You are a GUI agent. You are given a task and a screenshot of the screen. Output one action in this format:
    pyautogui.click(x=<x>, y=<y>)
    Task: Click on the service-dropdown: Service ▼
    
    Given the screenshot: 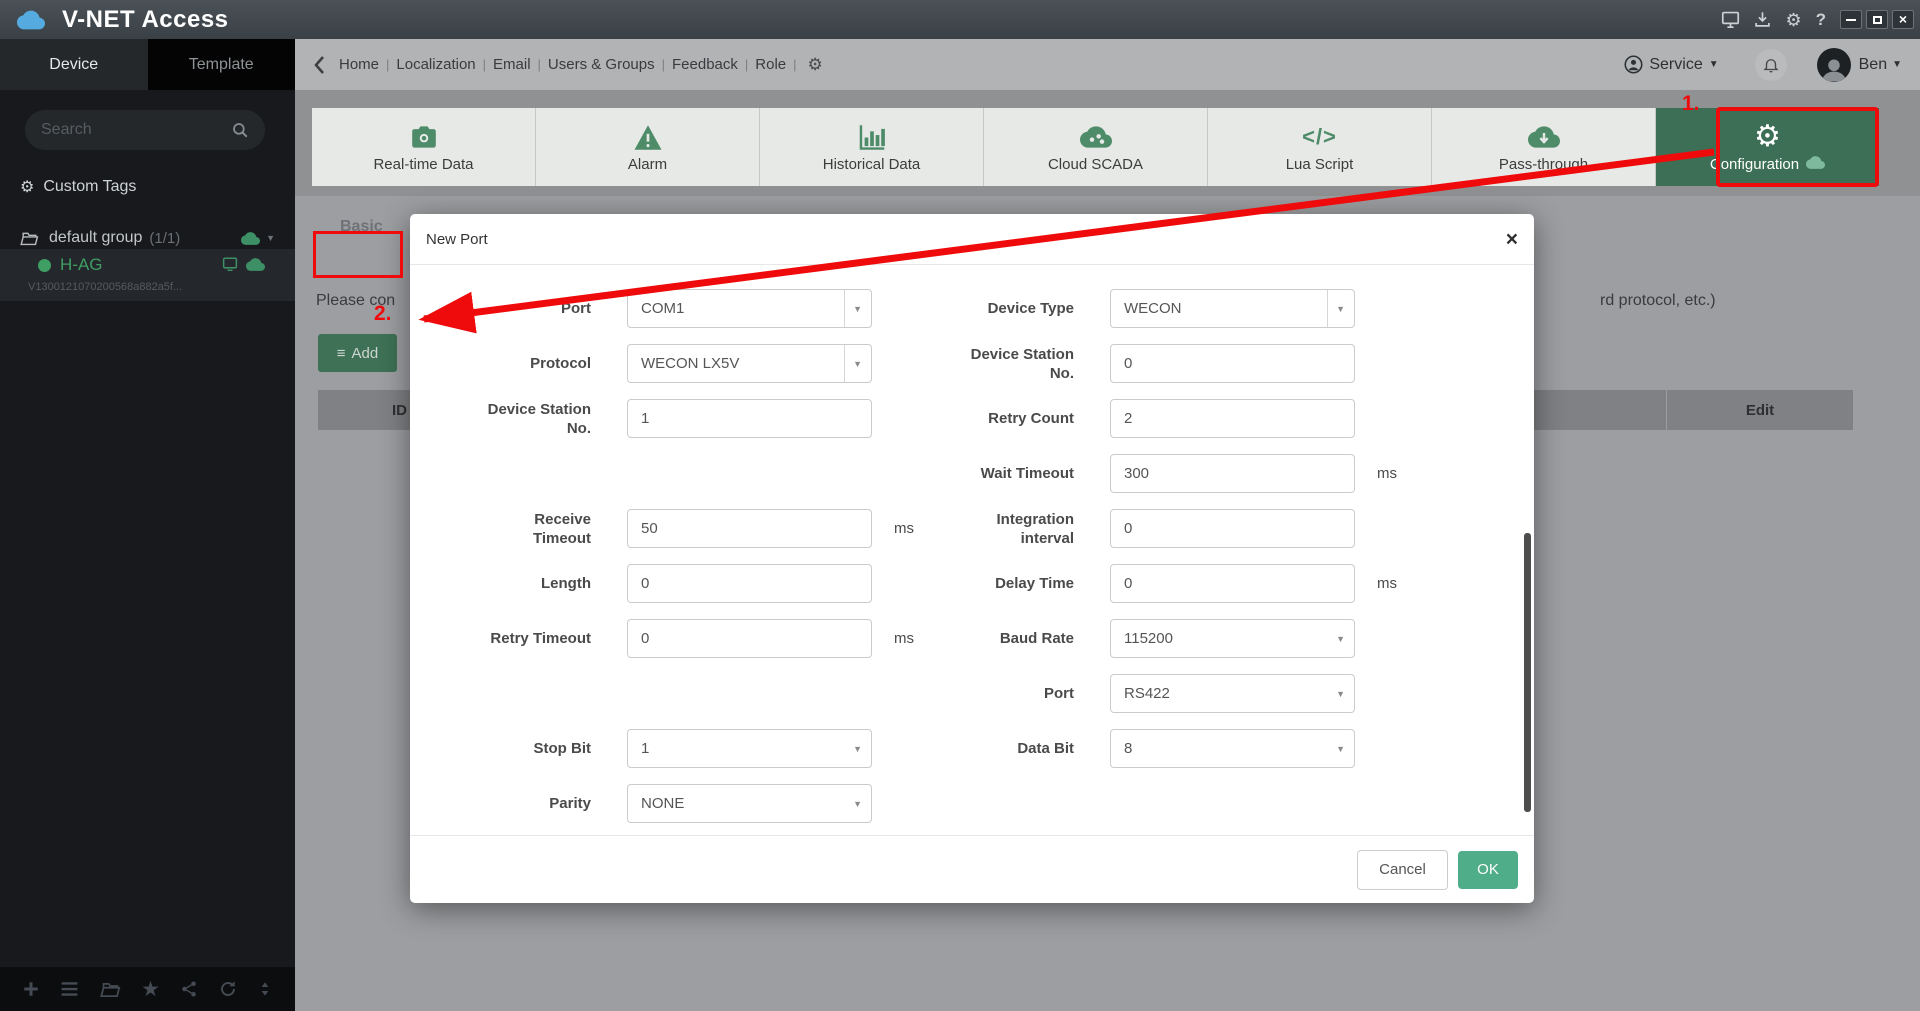 What is the action you would take?
    pyautogui.click(x=1671, y=64)
    